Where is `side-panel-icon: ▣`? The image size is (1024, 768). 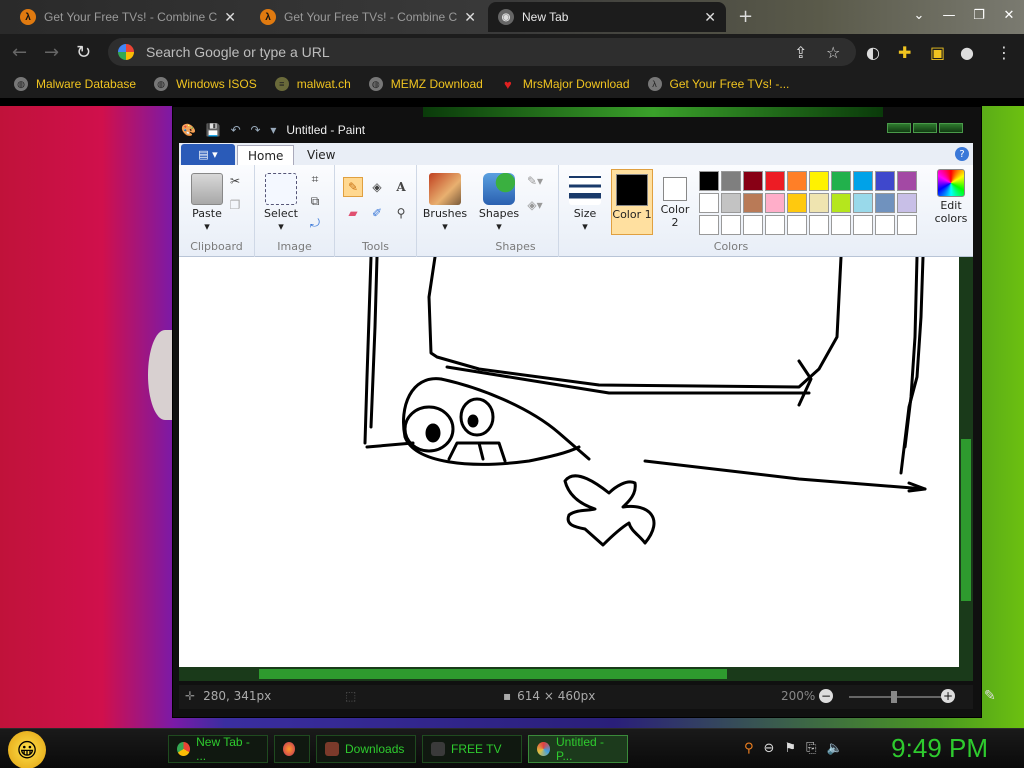 side-panel-icon: ▣ is located at coordinates (937, 52).